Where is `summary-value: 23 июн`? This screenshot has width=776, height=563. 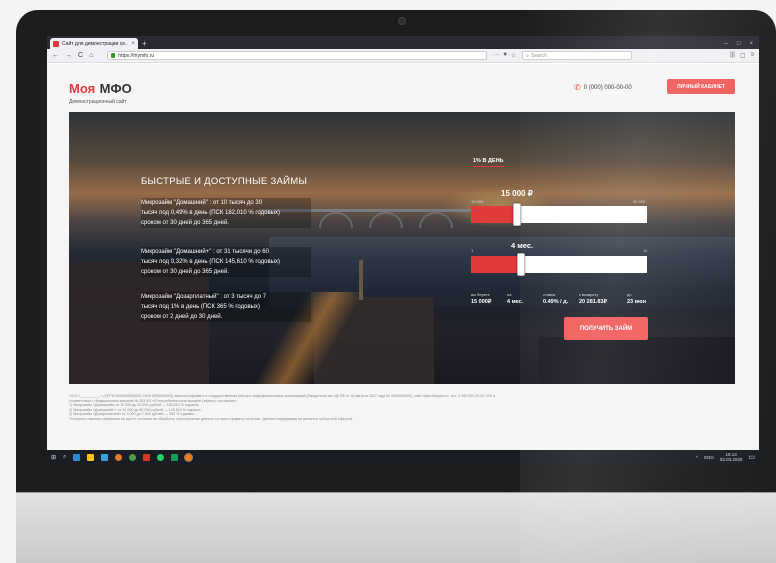 summary-value: 23 июн is located at coordinates (637, 302).